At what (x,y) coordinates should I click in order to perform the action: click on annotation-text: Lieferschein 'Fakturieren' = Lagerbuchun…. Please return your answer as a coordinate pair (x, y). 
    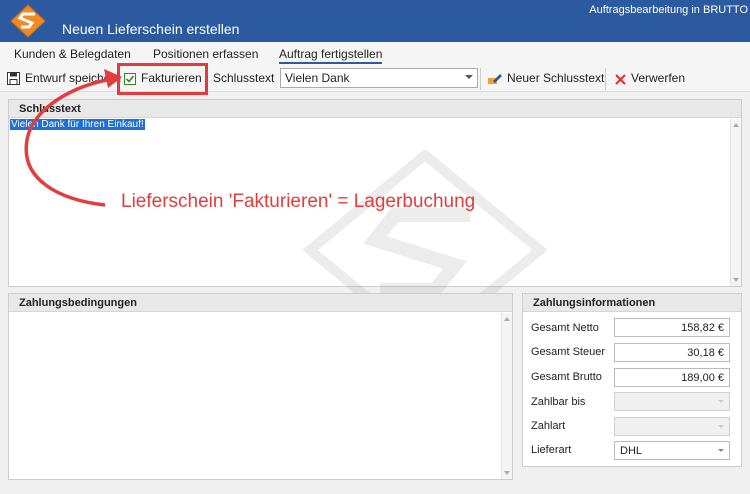
    Looking at the image, I should click on (298, 201).